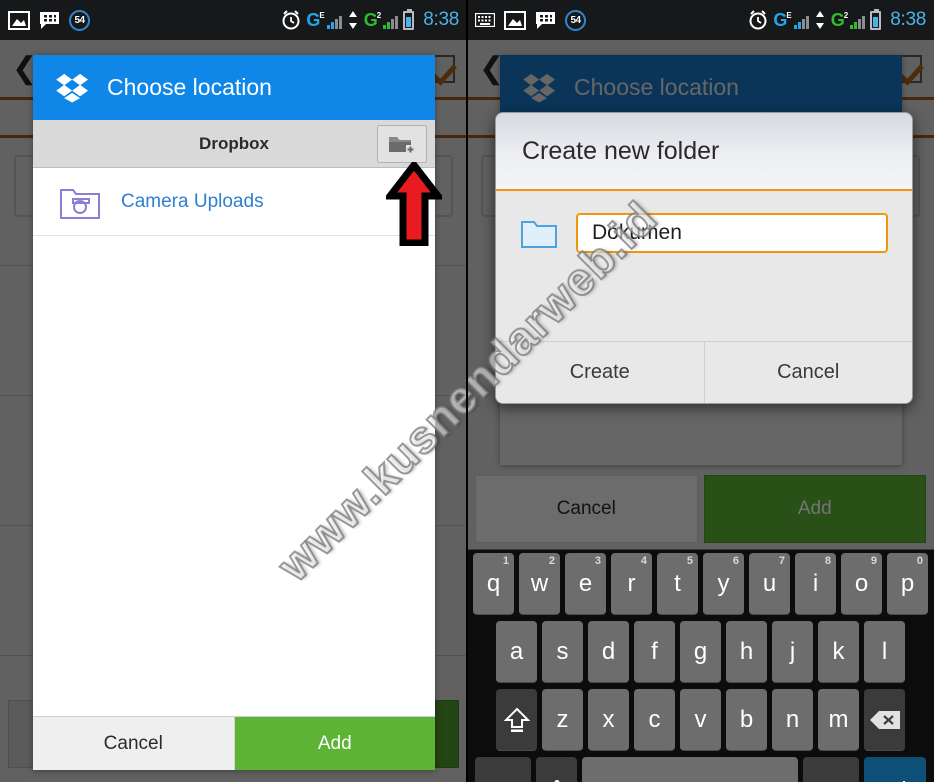  Describe the element at coordinates (700, 584) in the screenshot. I see `keyboard-row-1: 1q2w3e4r5t6y7u8i9o0p` at that location.